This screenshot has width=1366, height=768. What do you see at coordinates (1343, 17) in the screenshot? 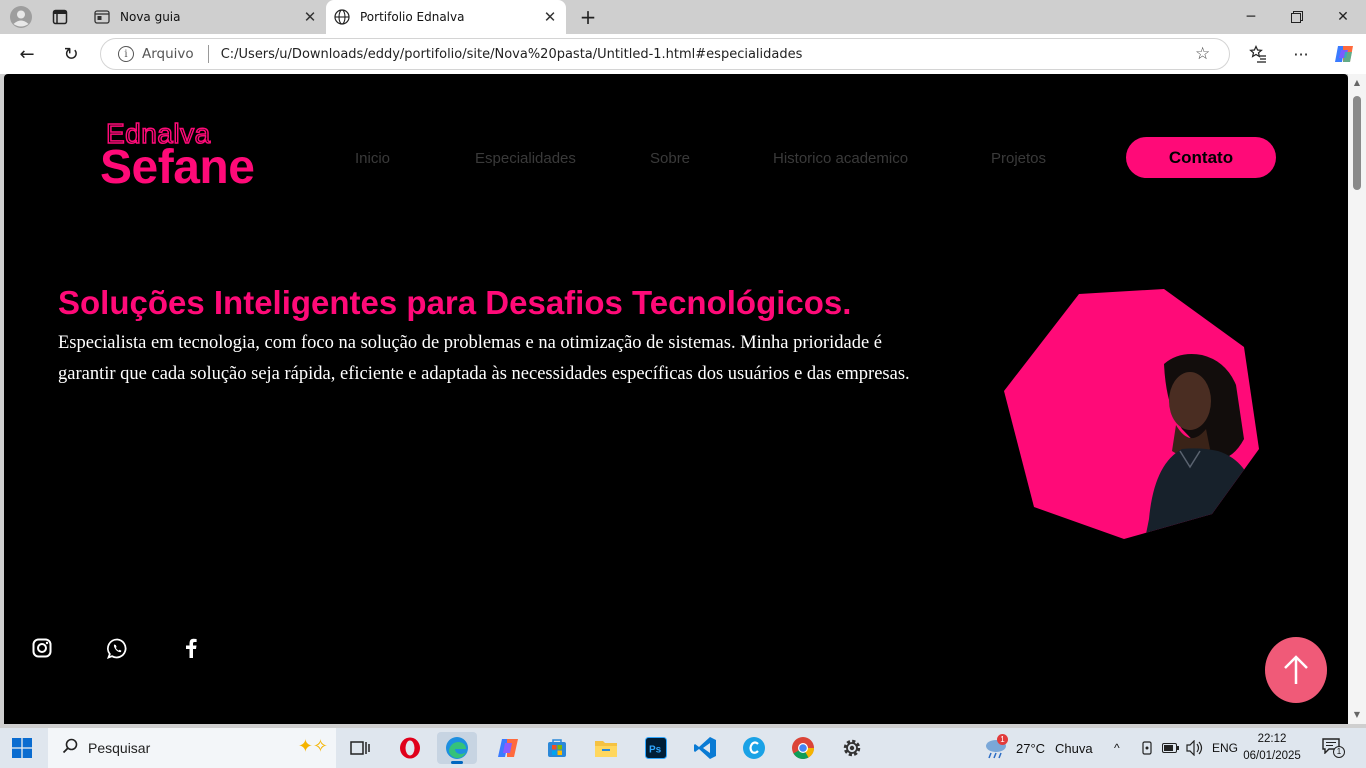
I see `close-window-icon: ✕` at bounding box center [1343, 17].